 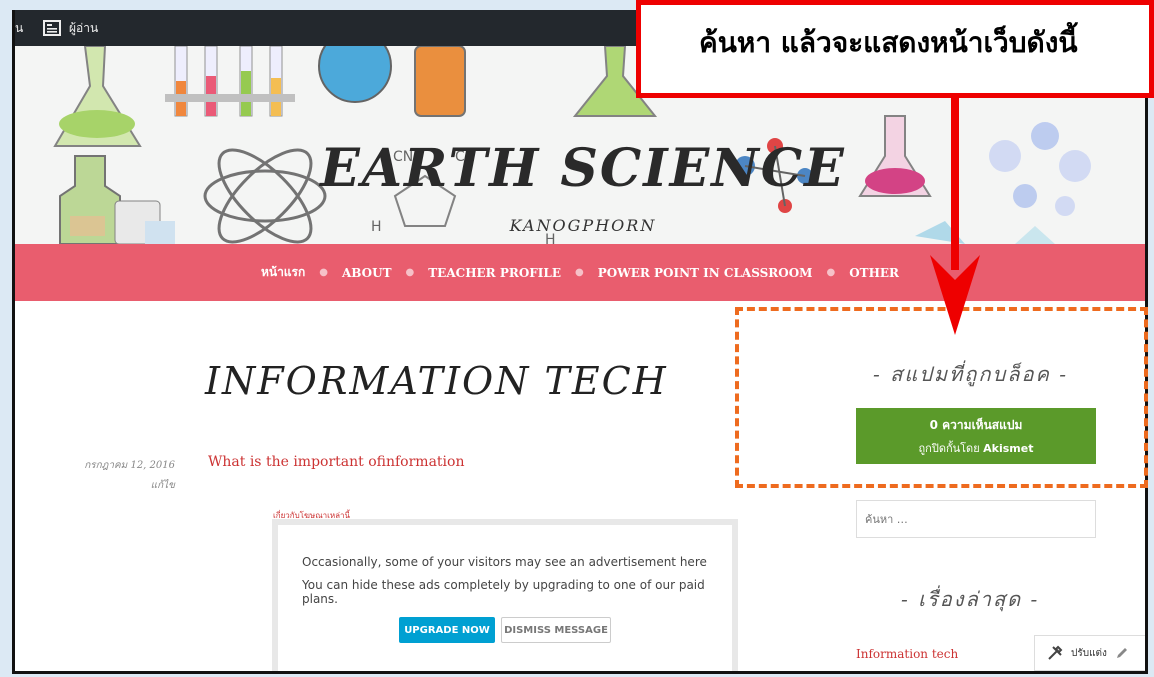 I want to click on post-link: What is the important ofinformation, so click(x=336, y=462).